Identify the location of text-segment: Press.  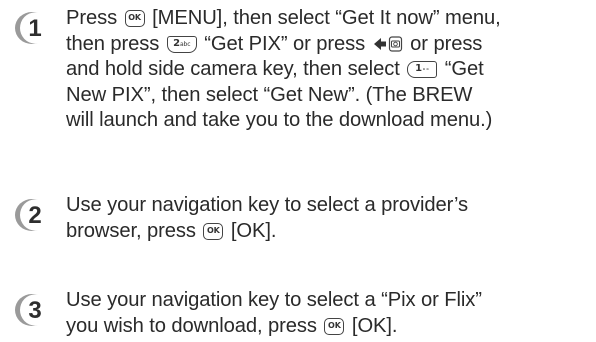
(94, 18).